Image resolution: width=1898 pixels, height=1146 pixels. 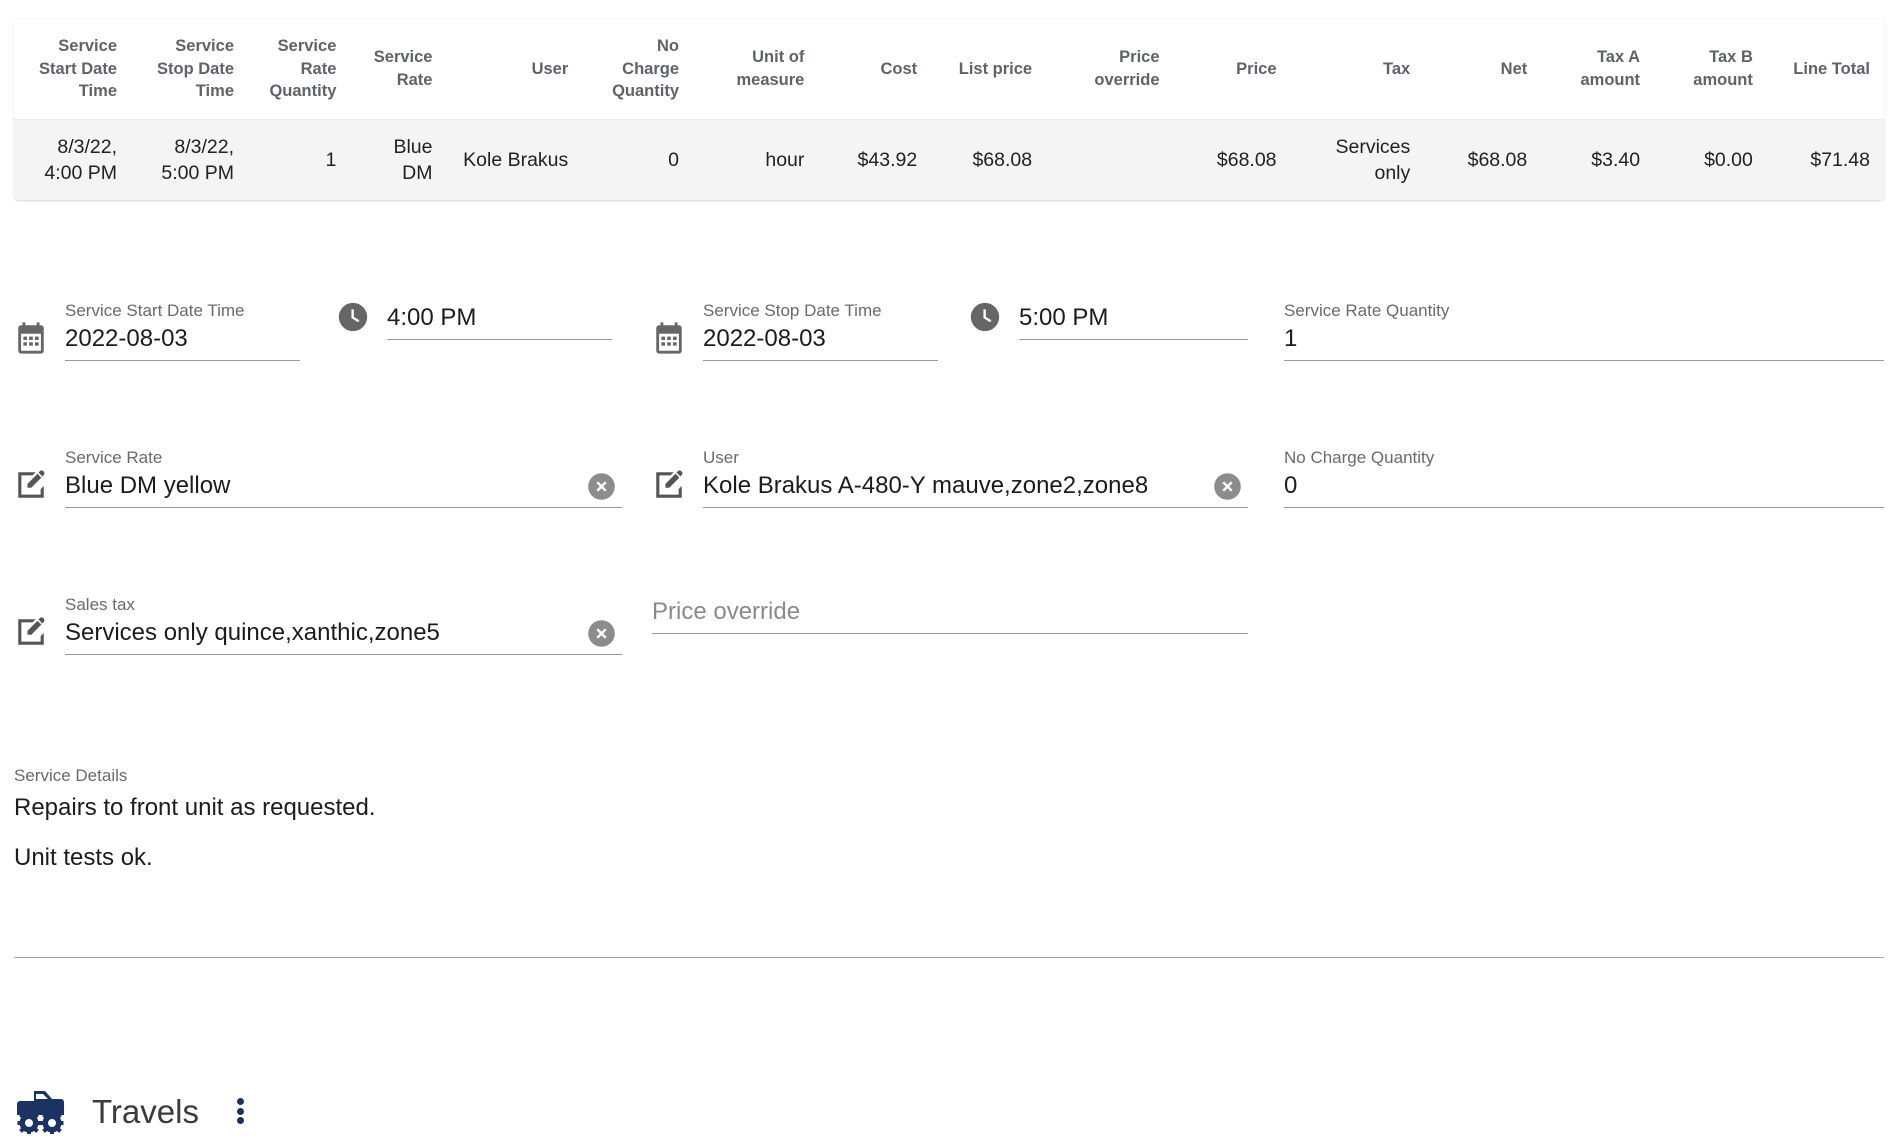 I want to click on service-rate-input: Blue DM yellow, so click(x=343, y=486).